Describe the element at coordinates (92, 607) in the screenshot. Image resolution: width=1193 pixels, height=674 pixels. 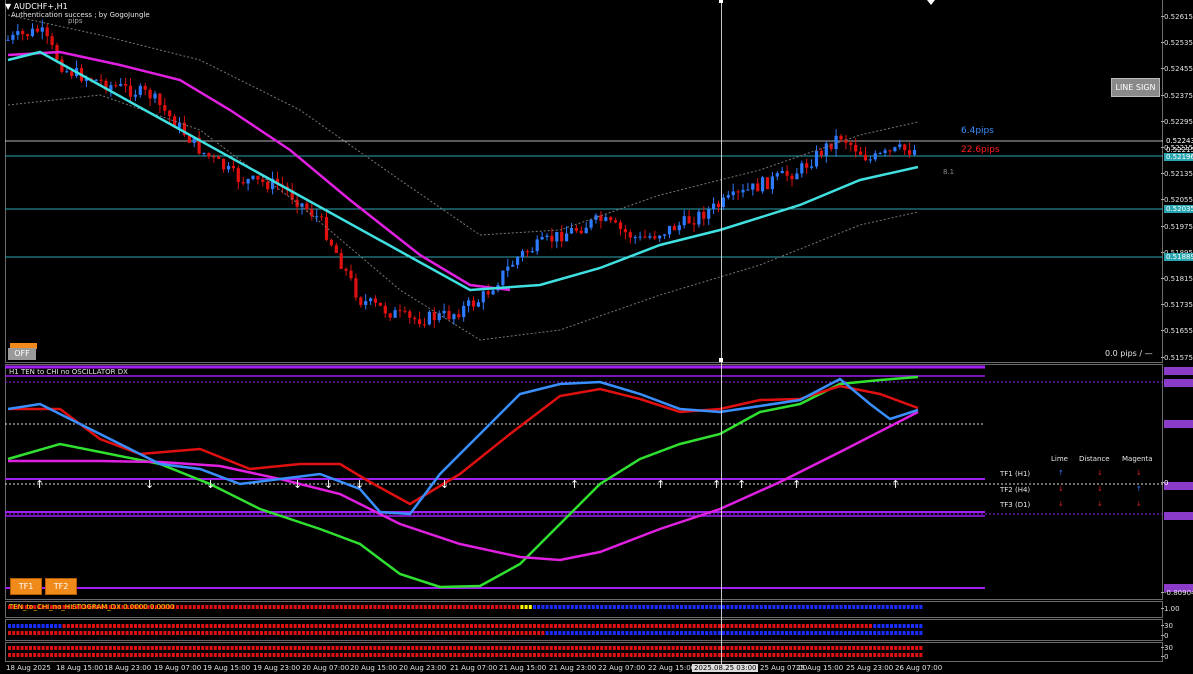
I see `histogram-title: TEN_to_CHI_no_HISTOGRAM_DX 0.0000 0.0000` at that location.